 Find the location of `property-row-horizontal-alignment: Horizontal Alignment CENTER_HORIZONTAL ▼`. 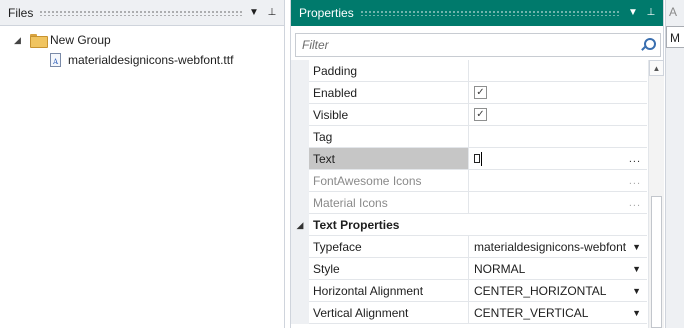

property-row-horizontal-alignment: Horizontal Alignment CENTER_HORIZONTAL ▼ is located at coordinates (469, 291).